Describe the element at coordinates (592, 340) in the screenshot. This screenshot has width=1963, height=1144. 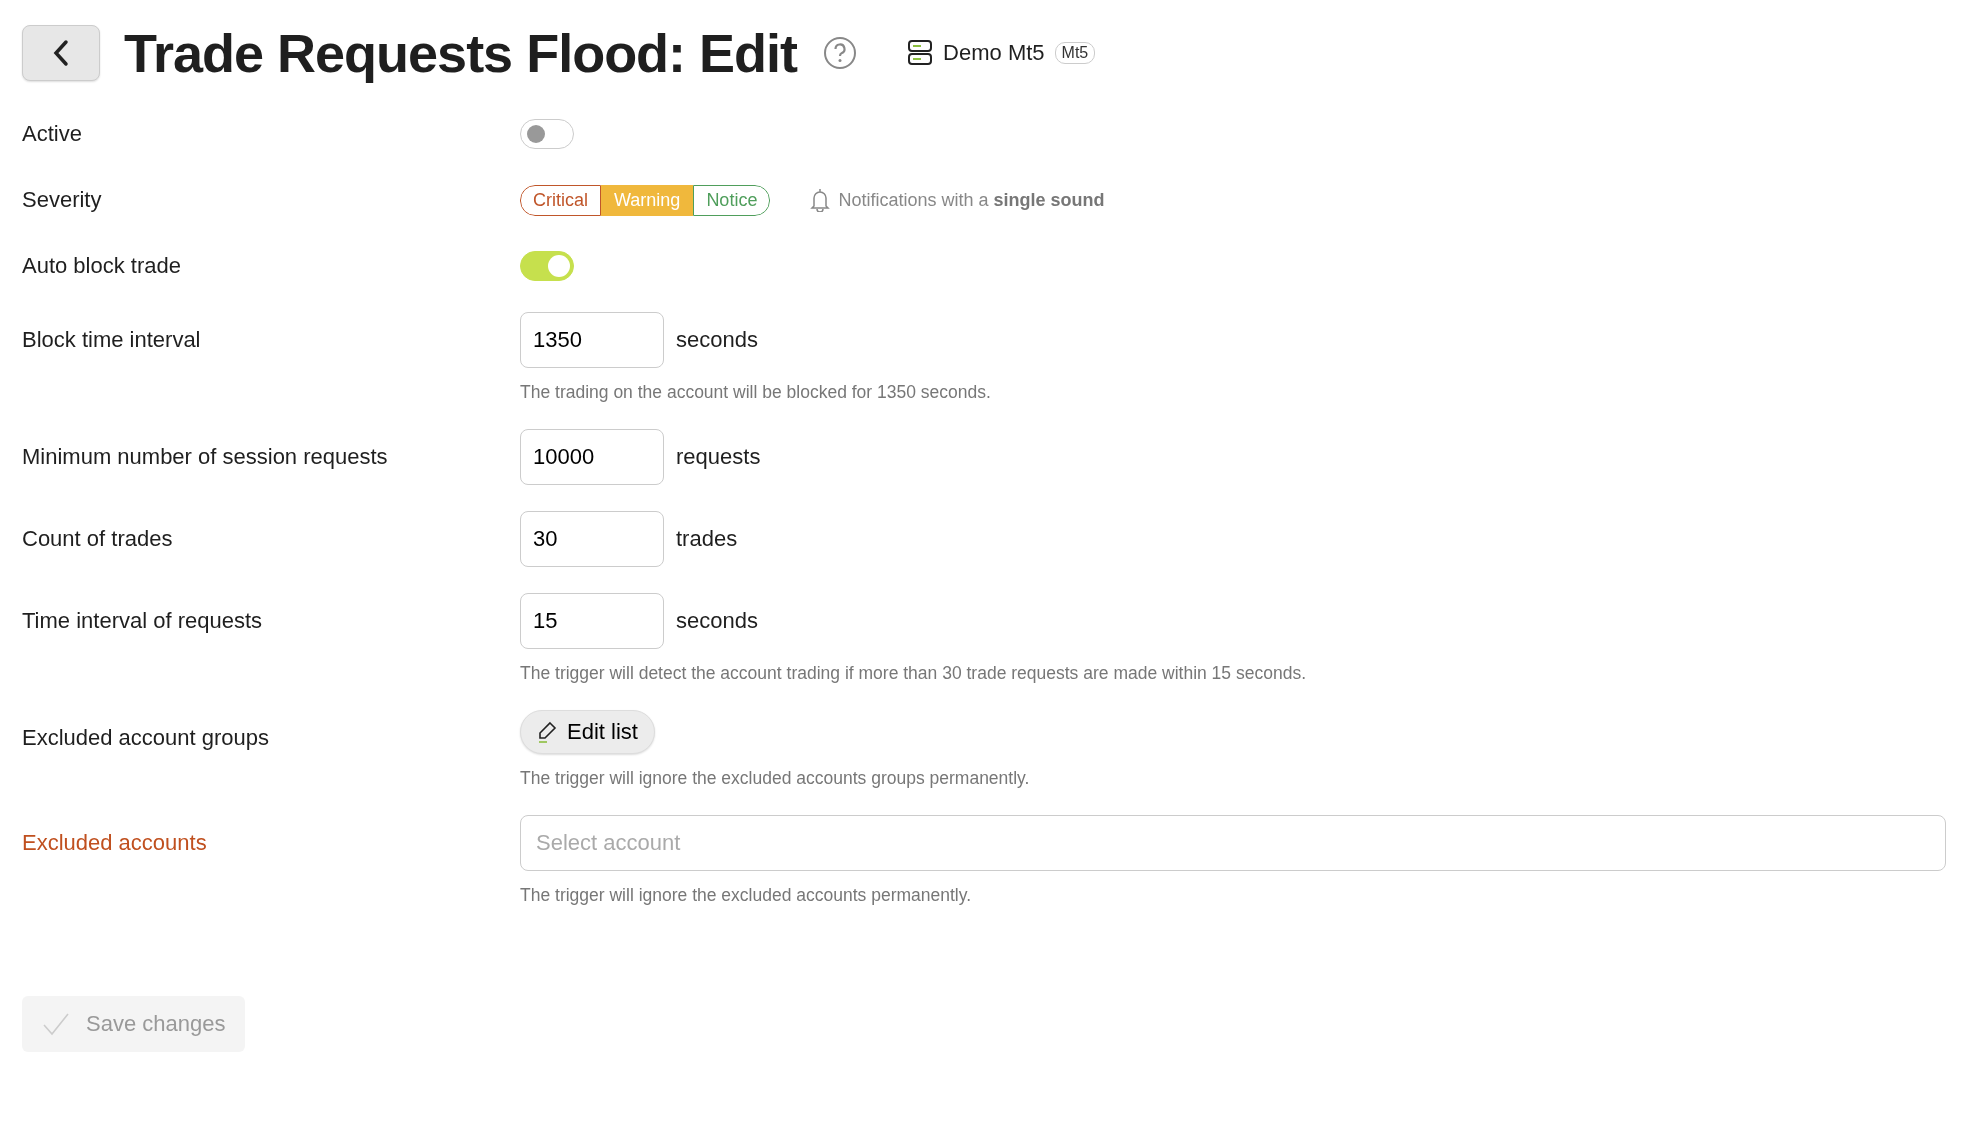
I see `number-field: 1350` at that location.